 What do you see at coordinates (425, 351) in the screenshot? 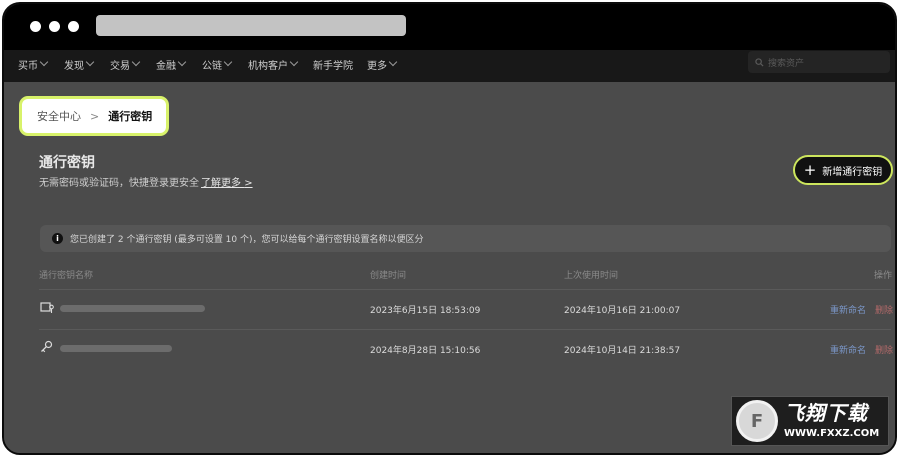
I see `created-time: 2024年8月28日 15:10:56` at bounding box center [425, 351].